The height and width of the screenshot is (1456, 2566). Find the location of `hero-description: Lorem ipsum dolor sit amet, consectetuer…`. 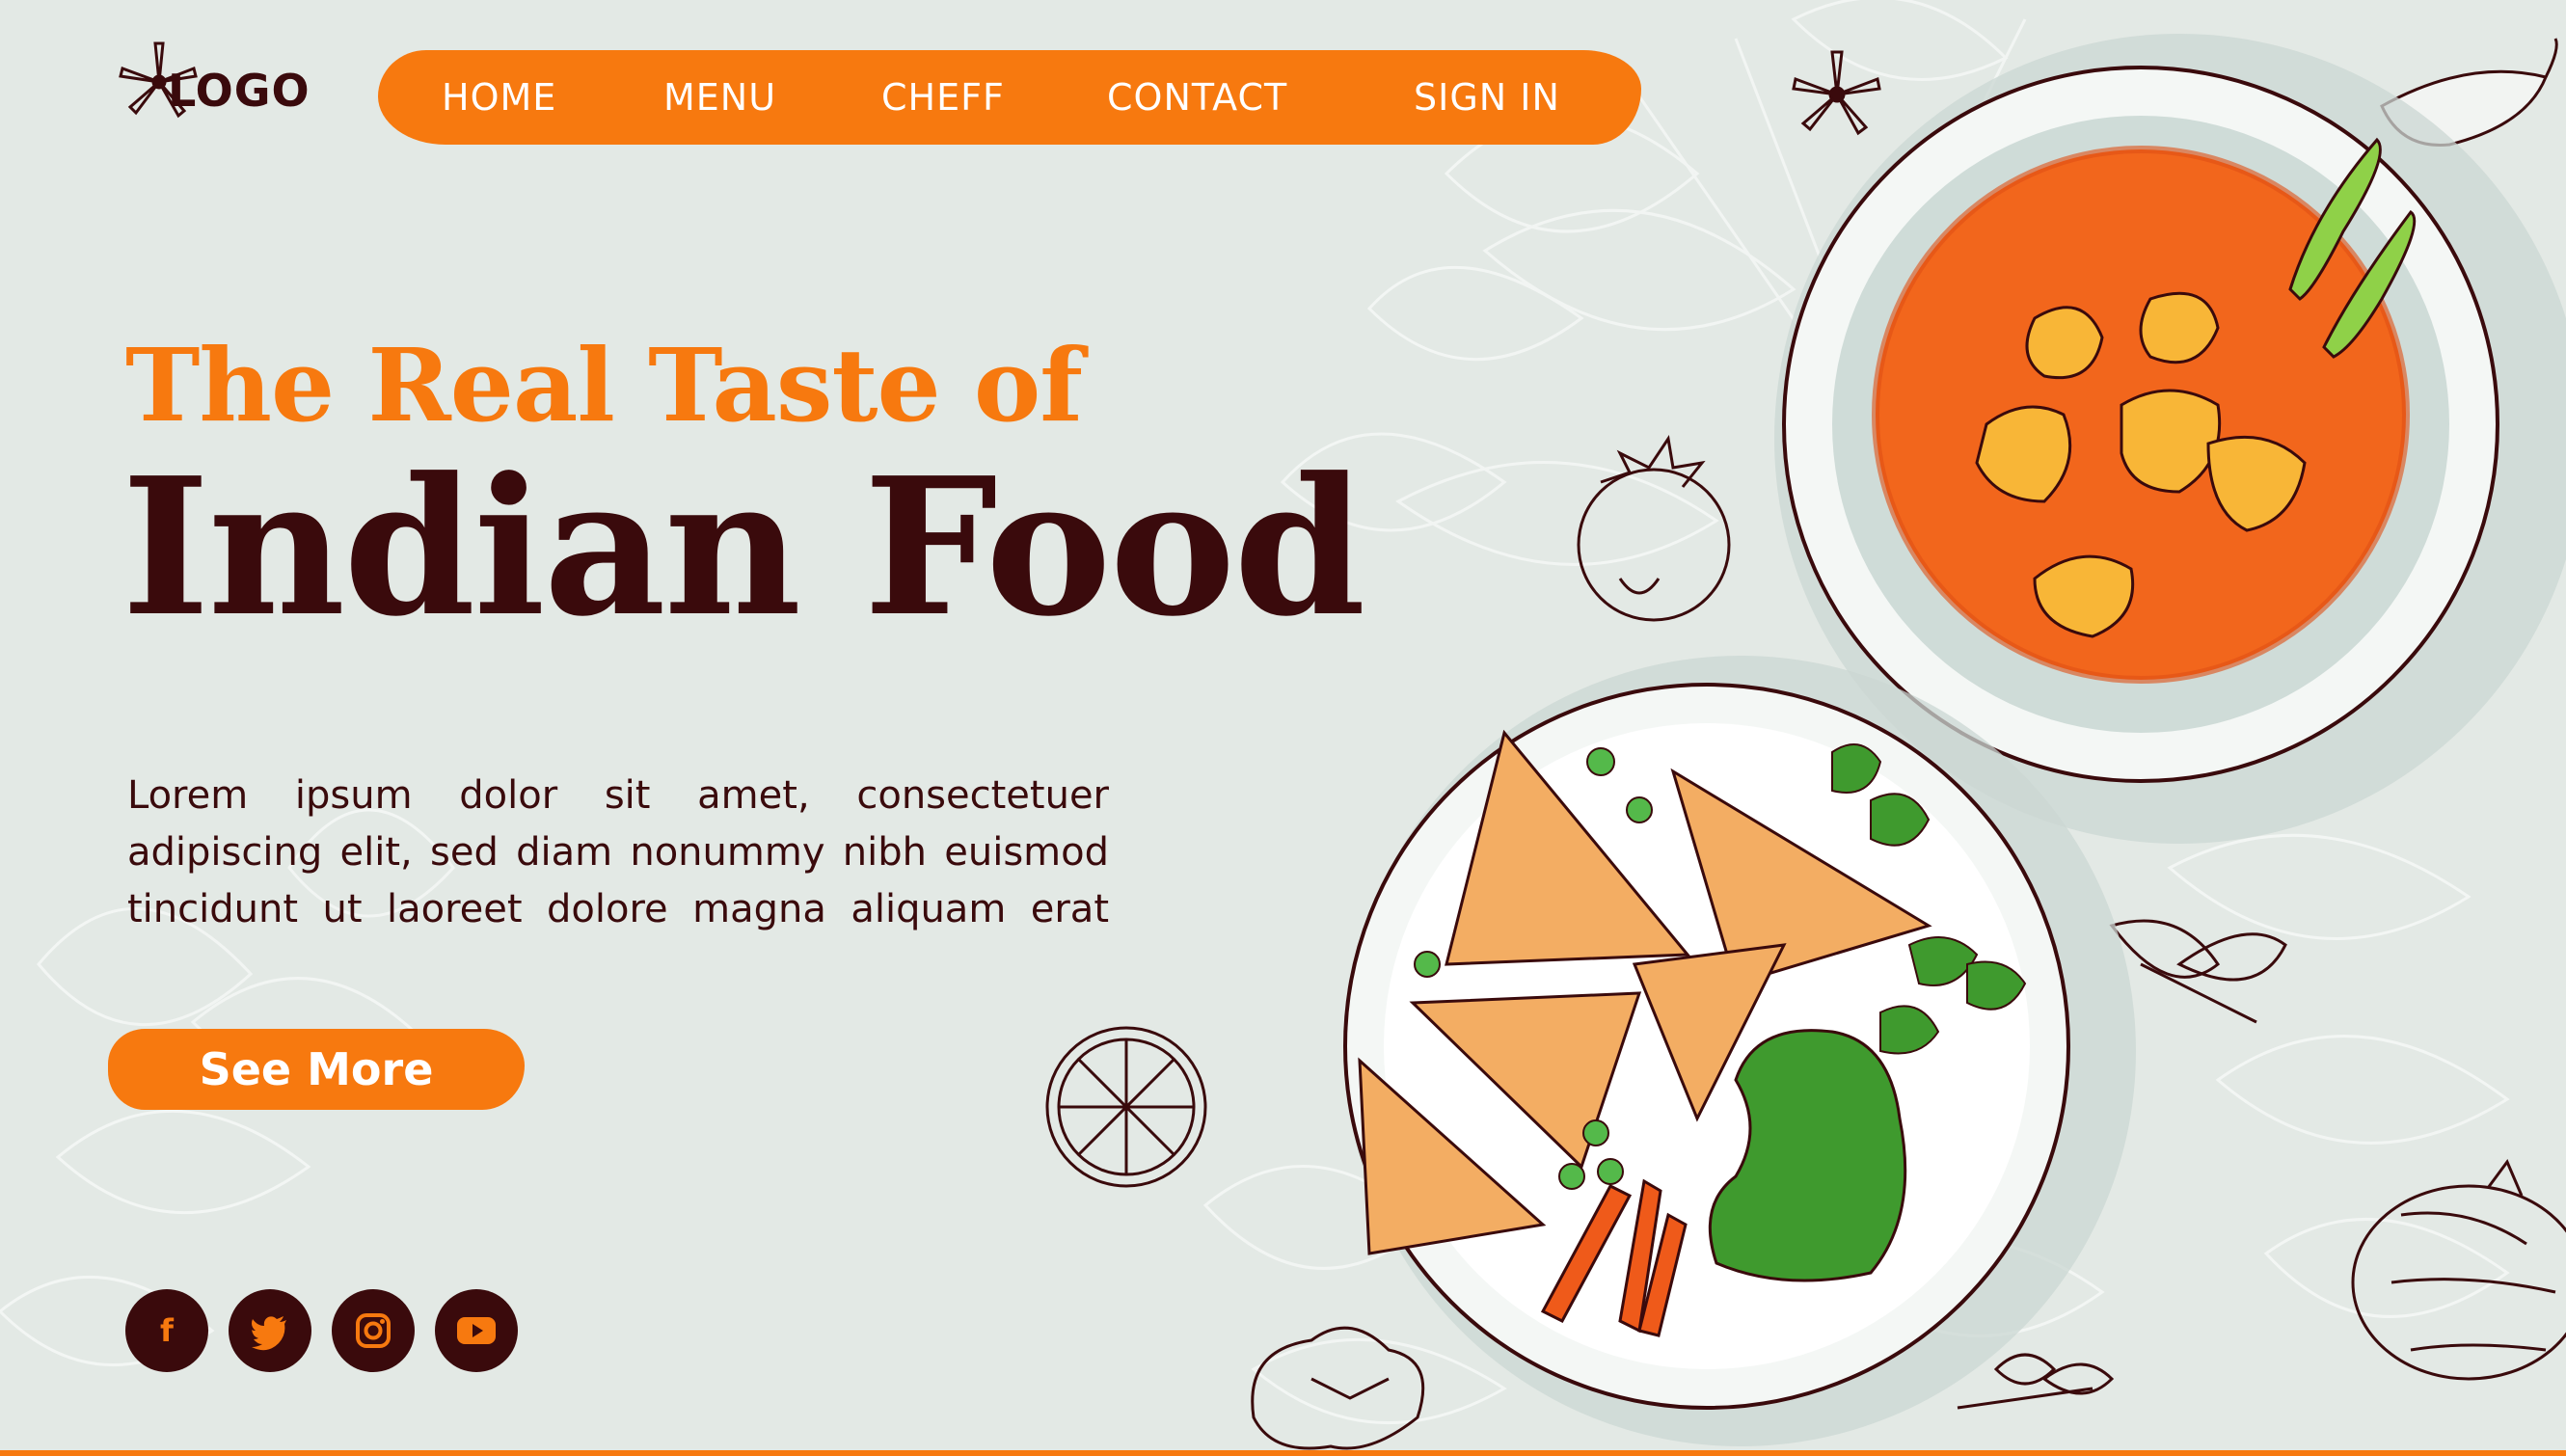

hero-description: Lorem ipsum dolor sit amet, consectetuer… is located at coordinates (618, 852).